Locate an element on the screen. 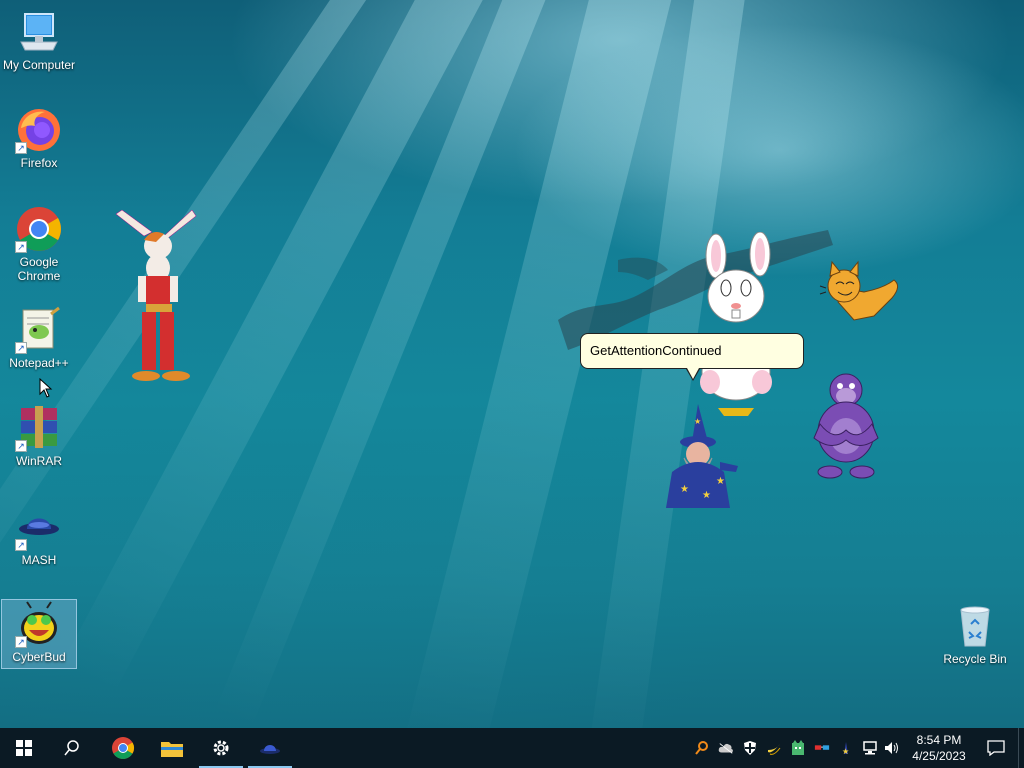 This screenshot has height=768, width=1024. taskbar: ★ 8:54 PM 4/25/2023 is located at coordinates (512, 748).